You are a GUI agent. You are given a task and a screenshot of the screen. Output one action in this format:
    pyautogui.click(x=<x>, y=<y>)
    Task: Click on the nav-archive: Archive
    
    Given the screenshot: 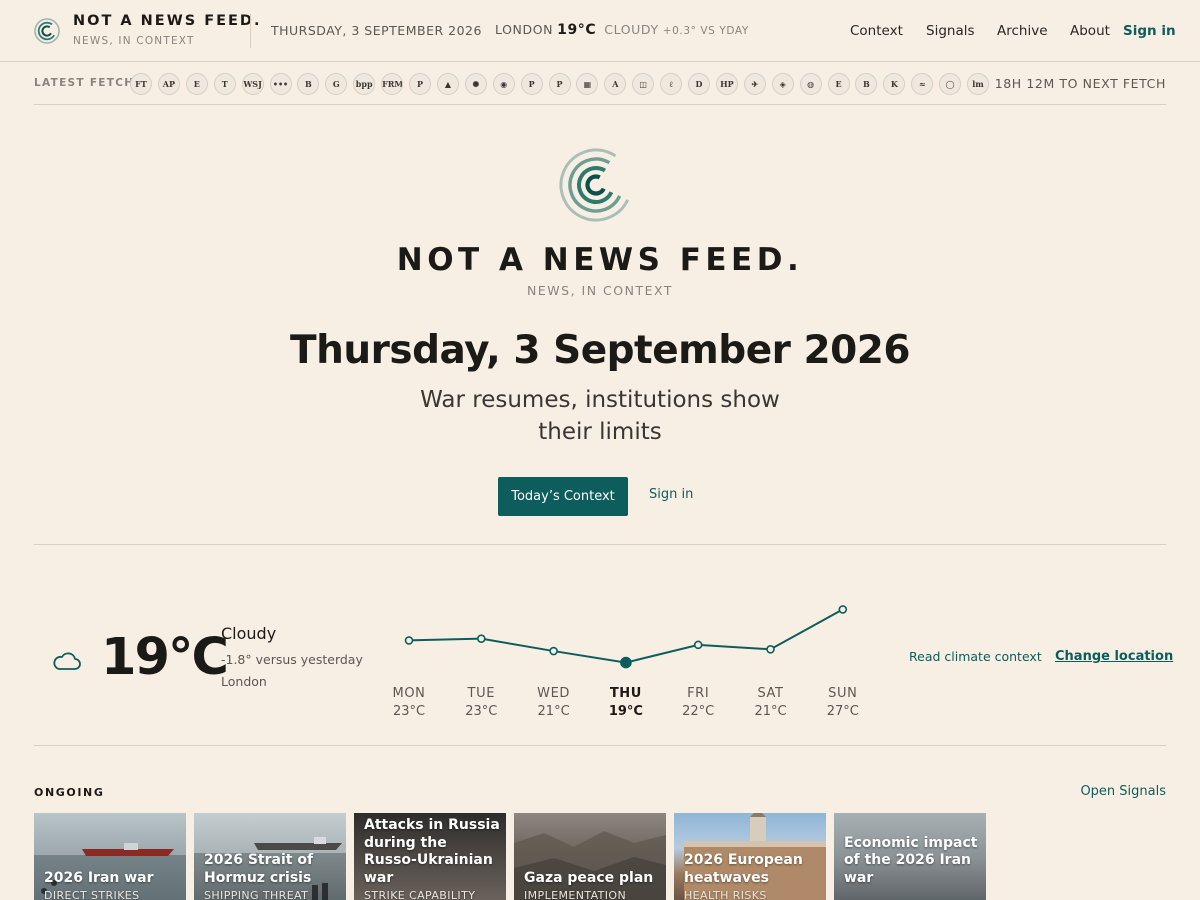 What is the action you would take?
    pyautogui.click(x=1022, y=31)
    